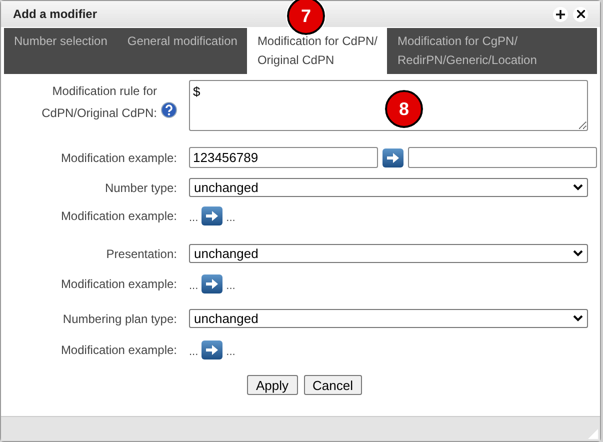  Describe the element at coordinates (317, 51) in the screenshot. I see `tab: Modification for CdPN/ Original CdPN` at that location.